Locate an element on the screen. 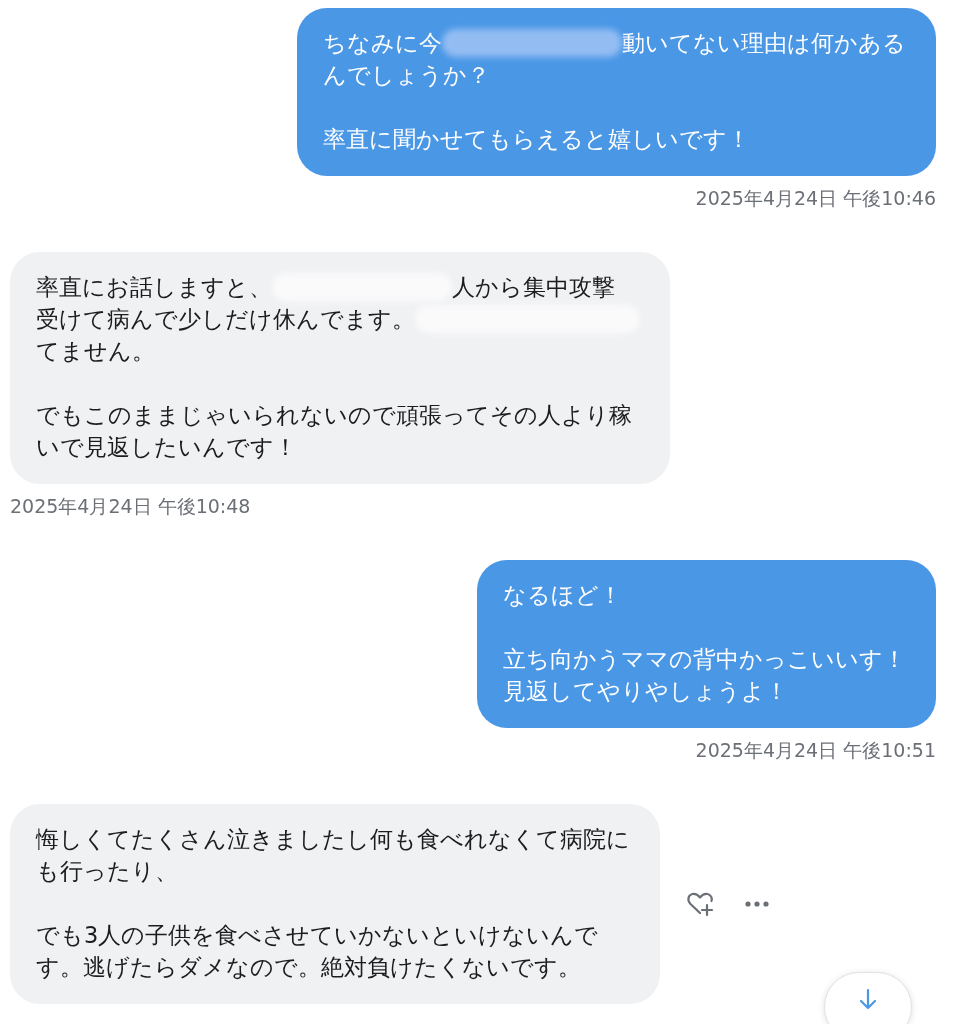 This screenshot has height=1024, width=957. message-text: なるほど！ is located at coordinates (562, 595).